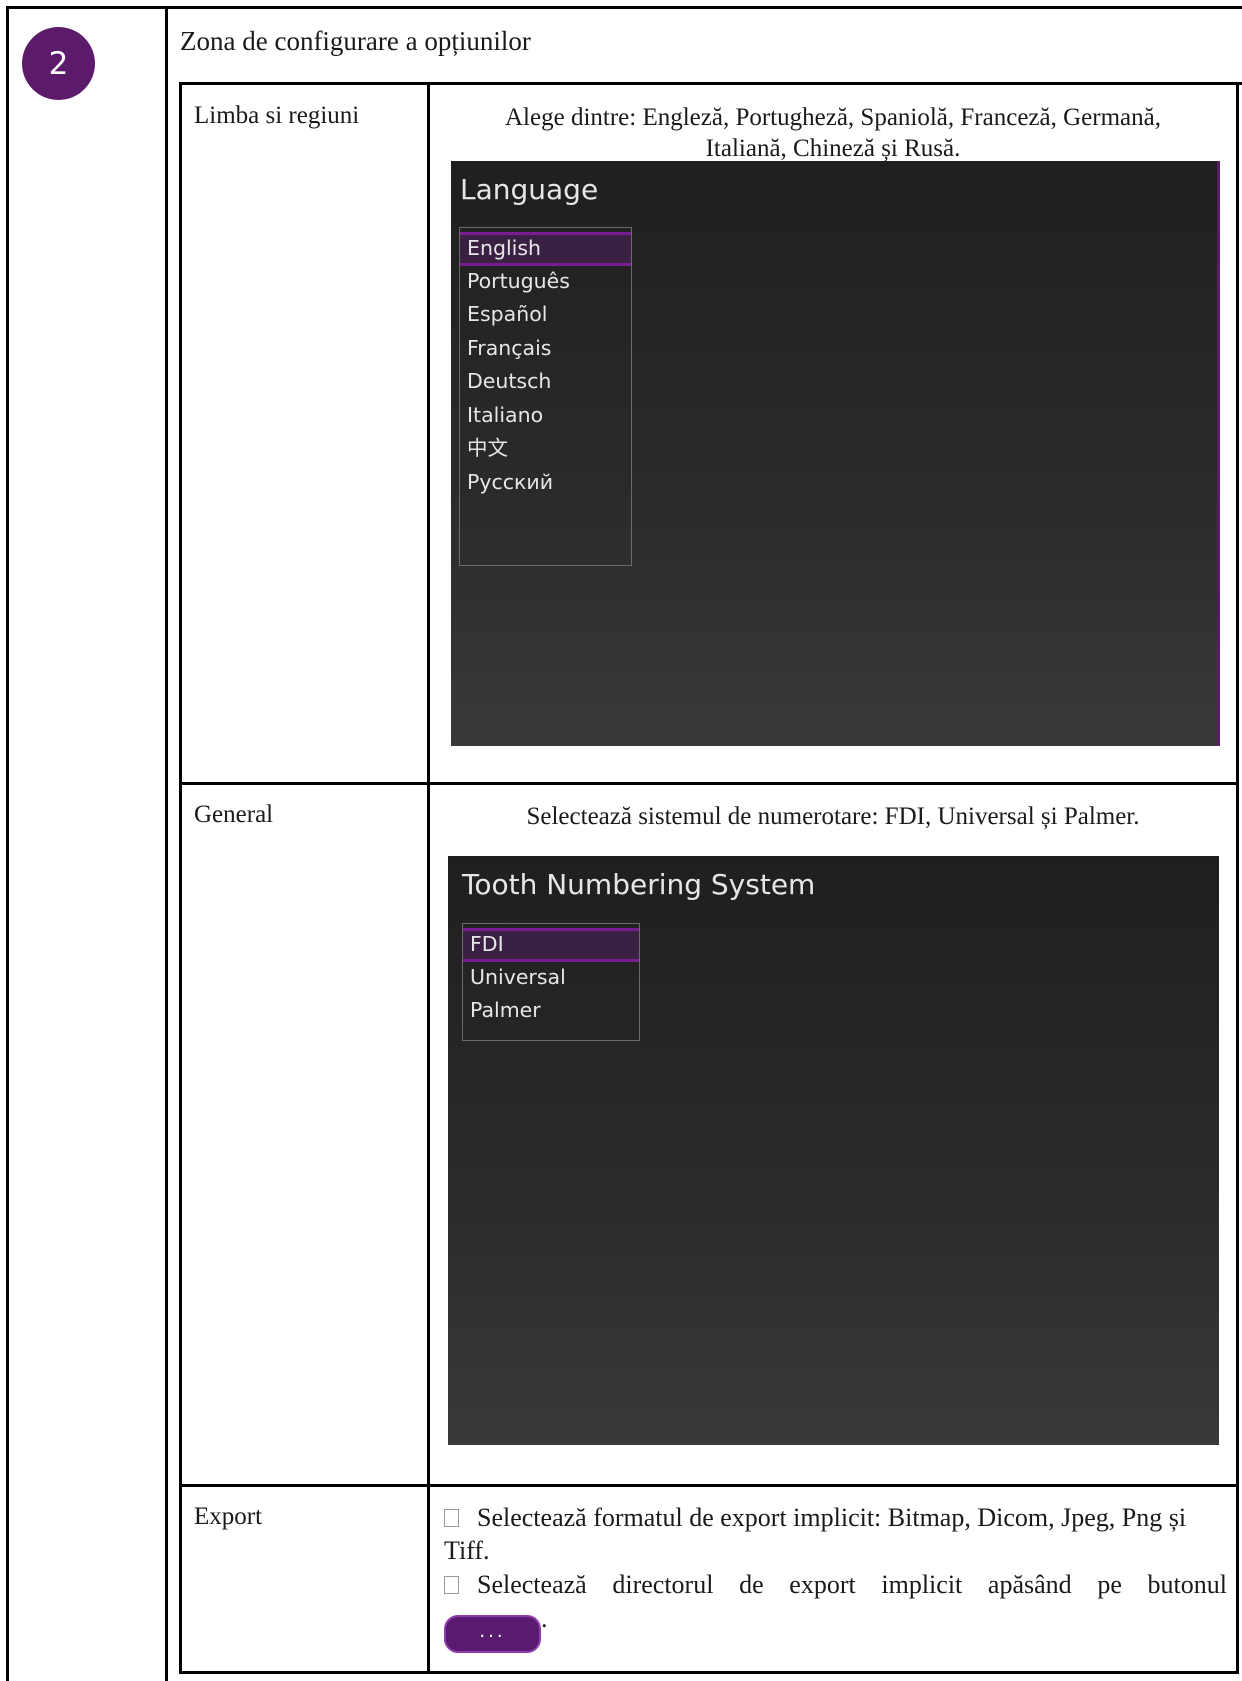 This screenshot has width=1242, height=1681. I want to click on column-divider, so click(166, 843).